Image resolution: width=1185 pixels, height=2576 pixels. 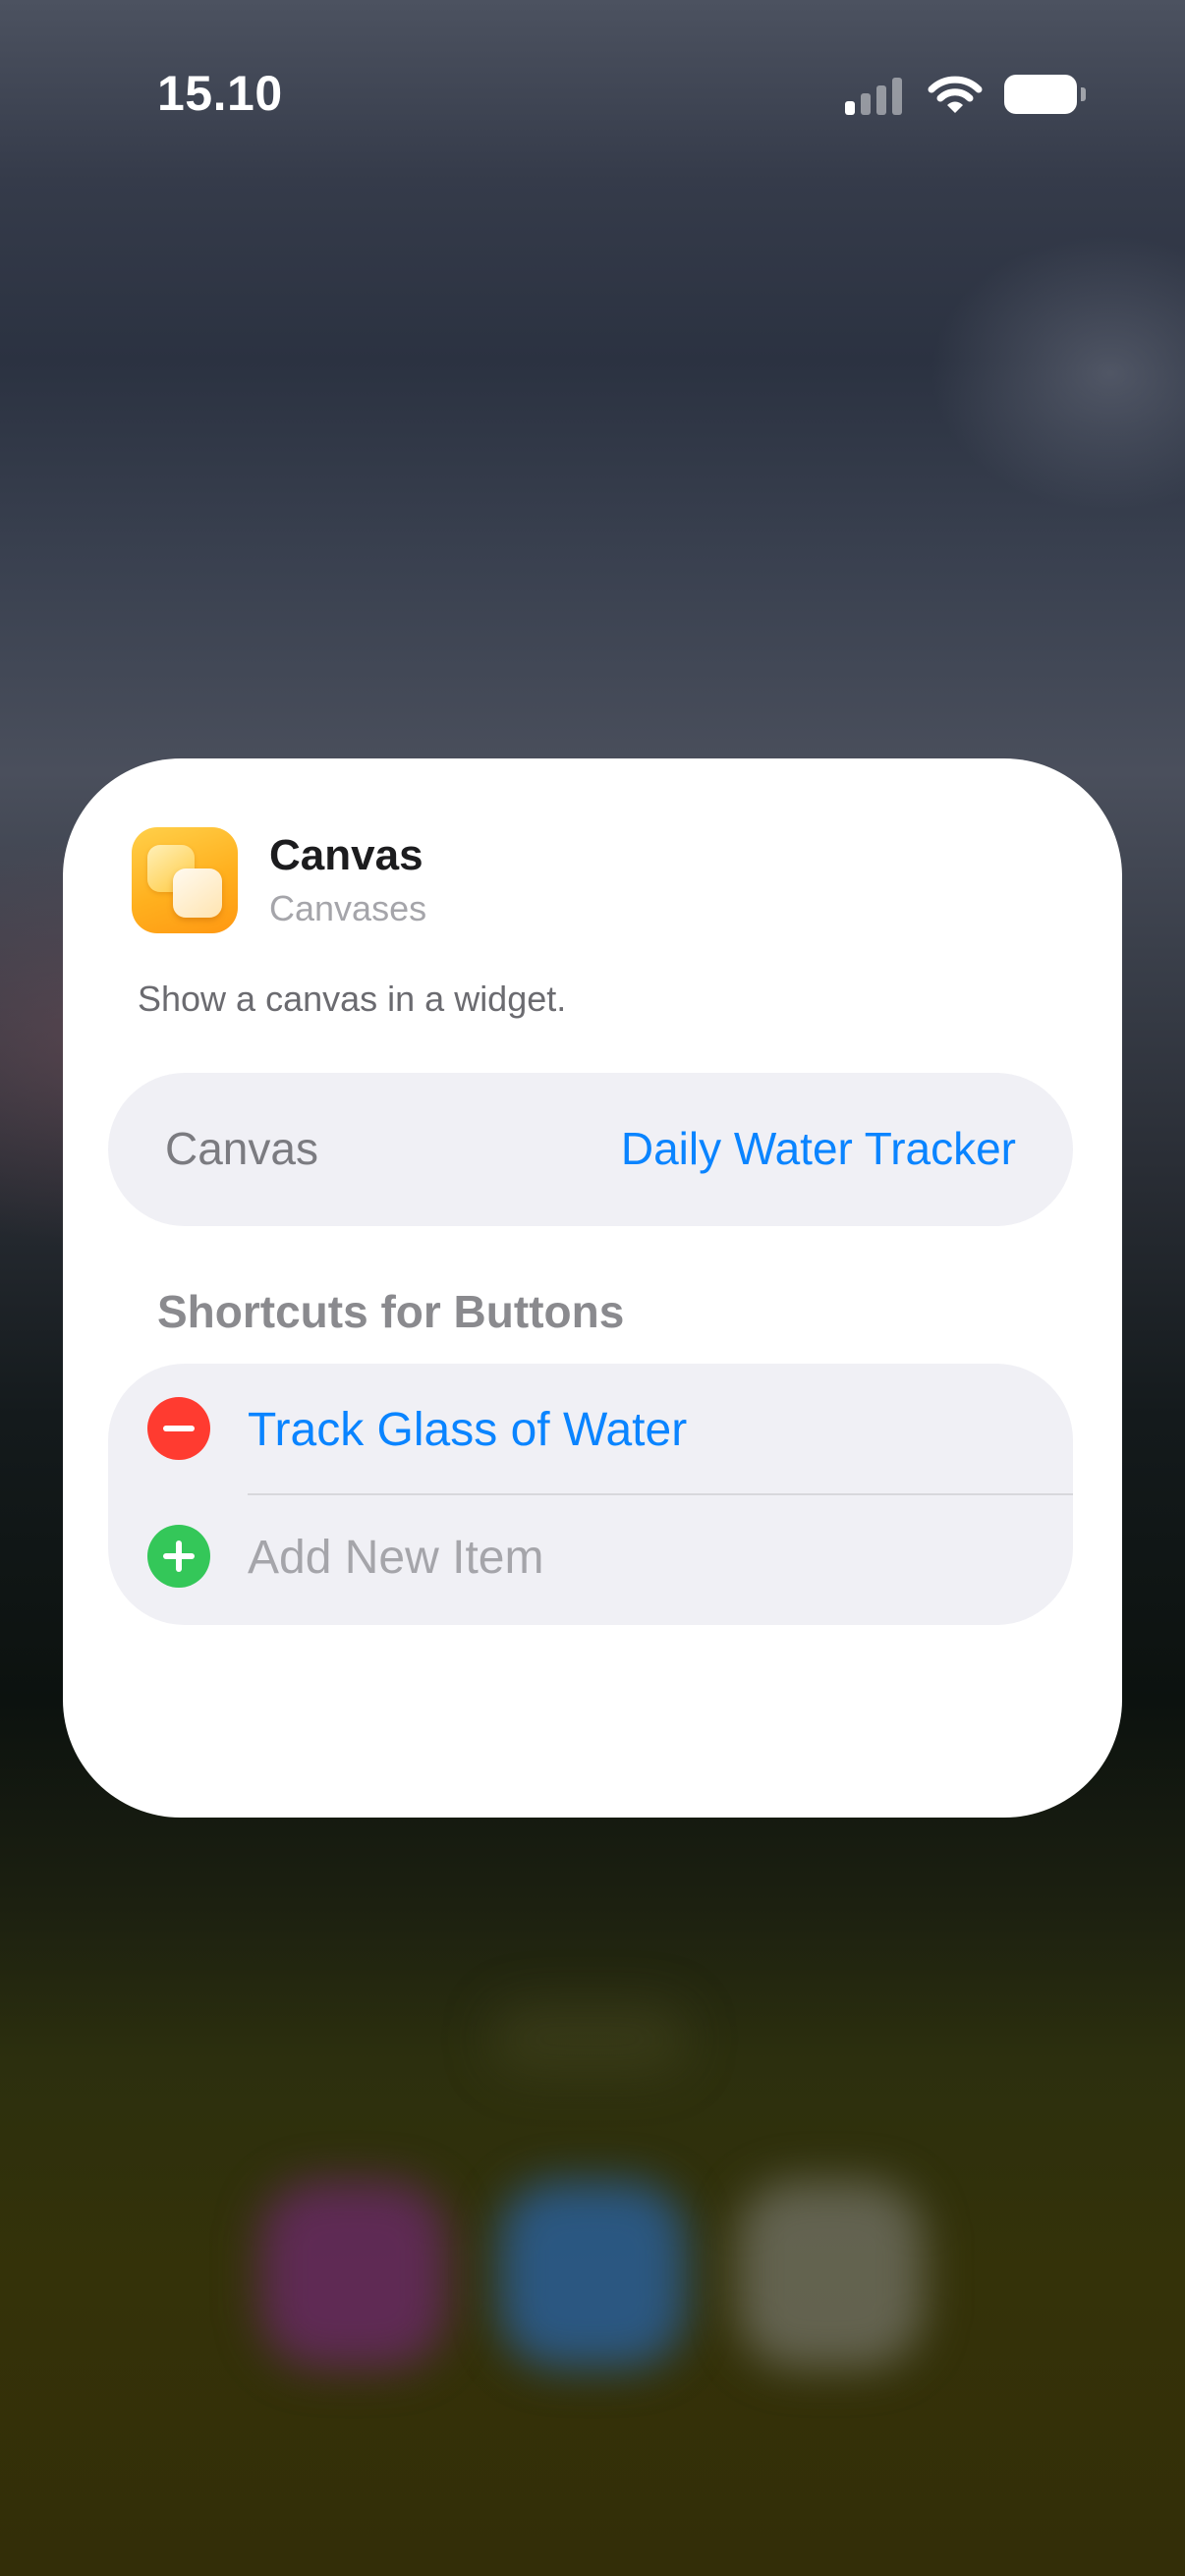 I want to click on shortcuts-section-header: Shortcuts for Buttons, so click(x=391, y=1311).